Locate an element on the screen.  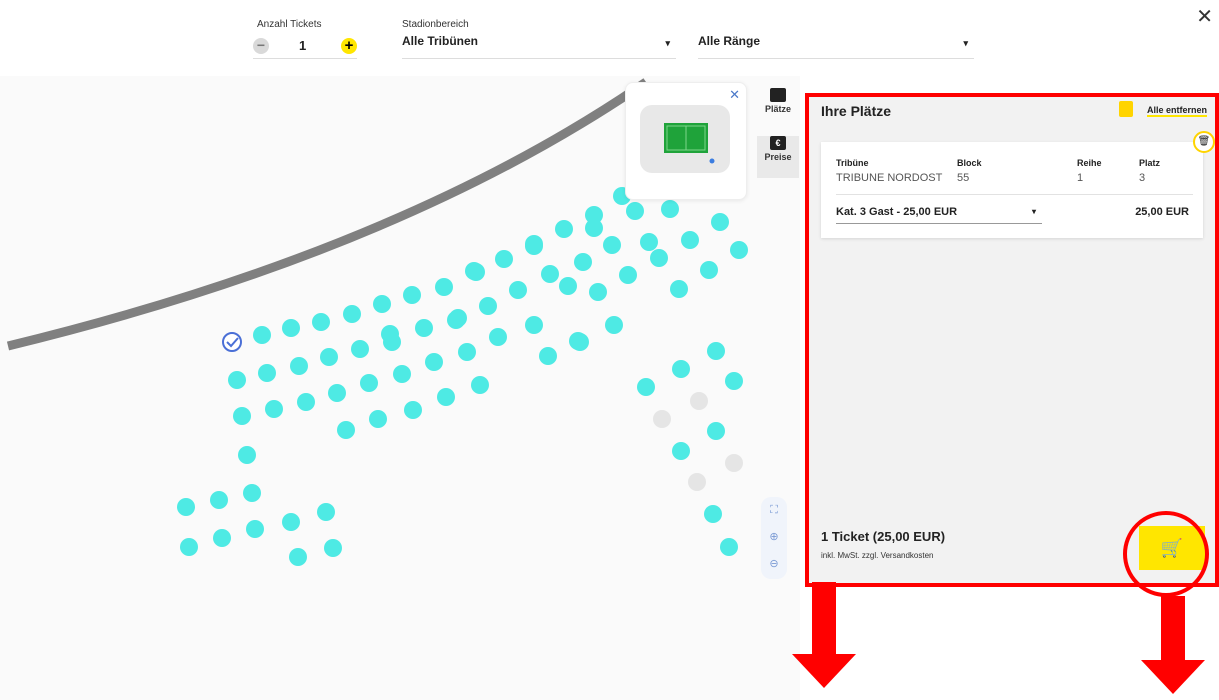
tab-places: Plätze is located at coordinates (778, 109).